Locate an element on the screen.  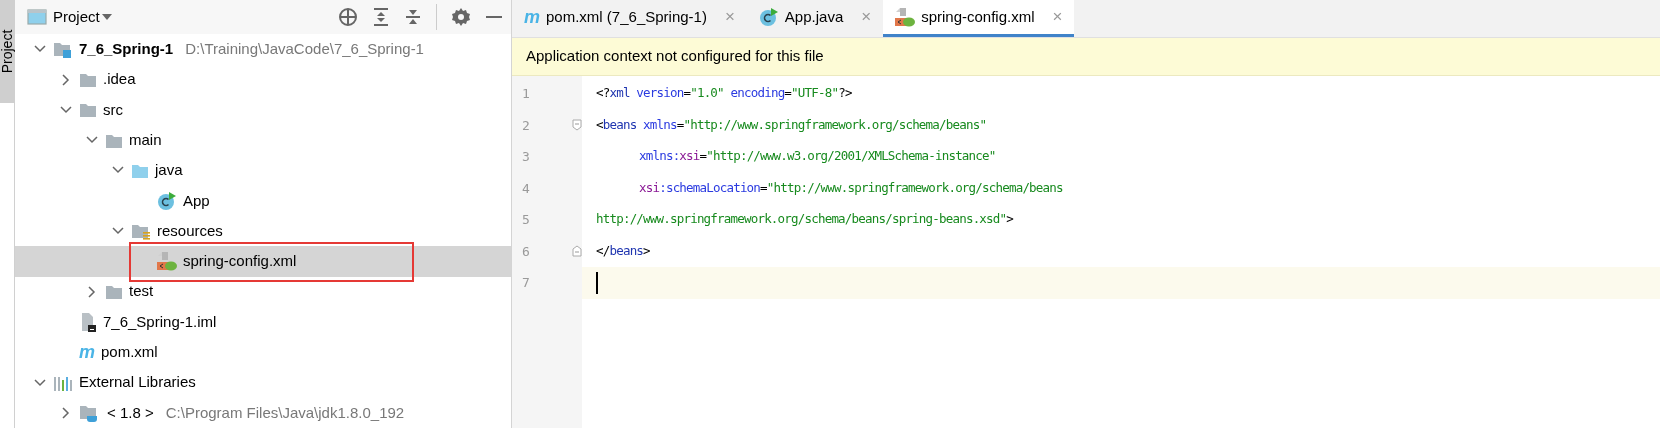
module-folder-icon is located at coordinates (63, 49).